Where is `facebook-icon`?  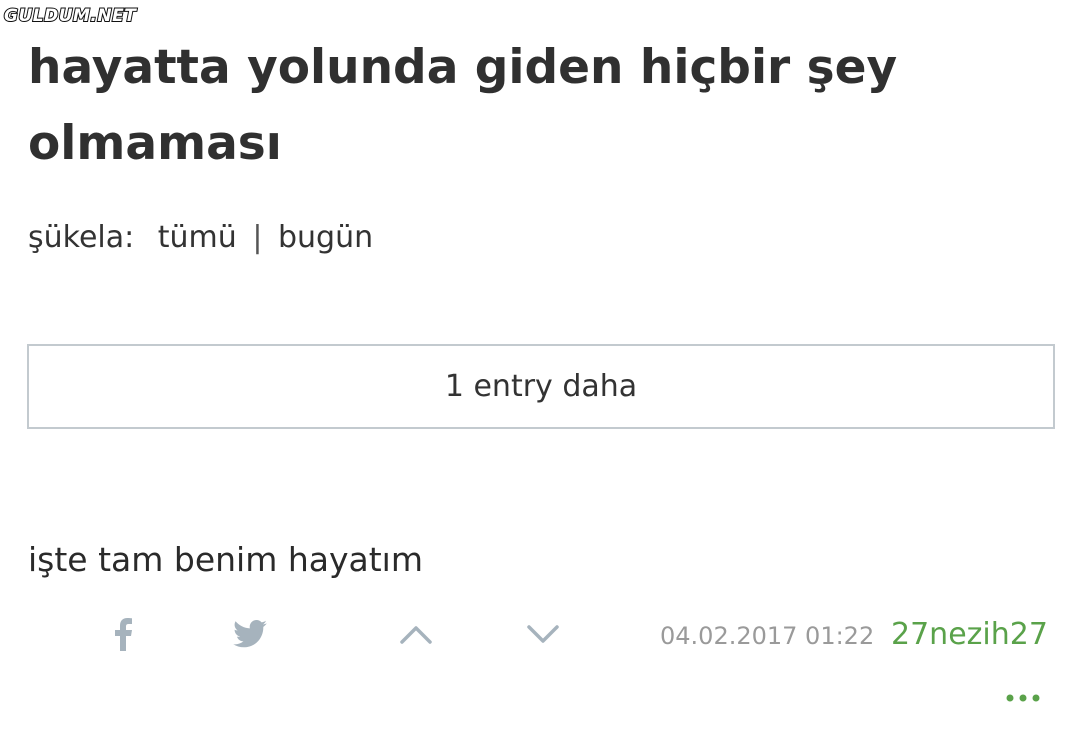
facebook-icon is located at coordinates (123, 634).